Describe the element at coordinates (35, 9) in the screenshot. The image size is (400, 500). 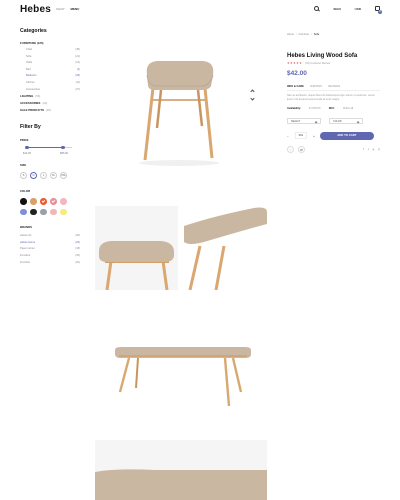
I see `logo: Hebes` at that location.